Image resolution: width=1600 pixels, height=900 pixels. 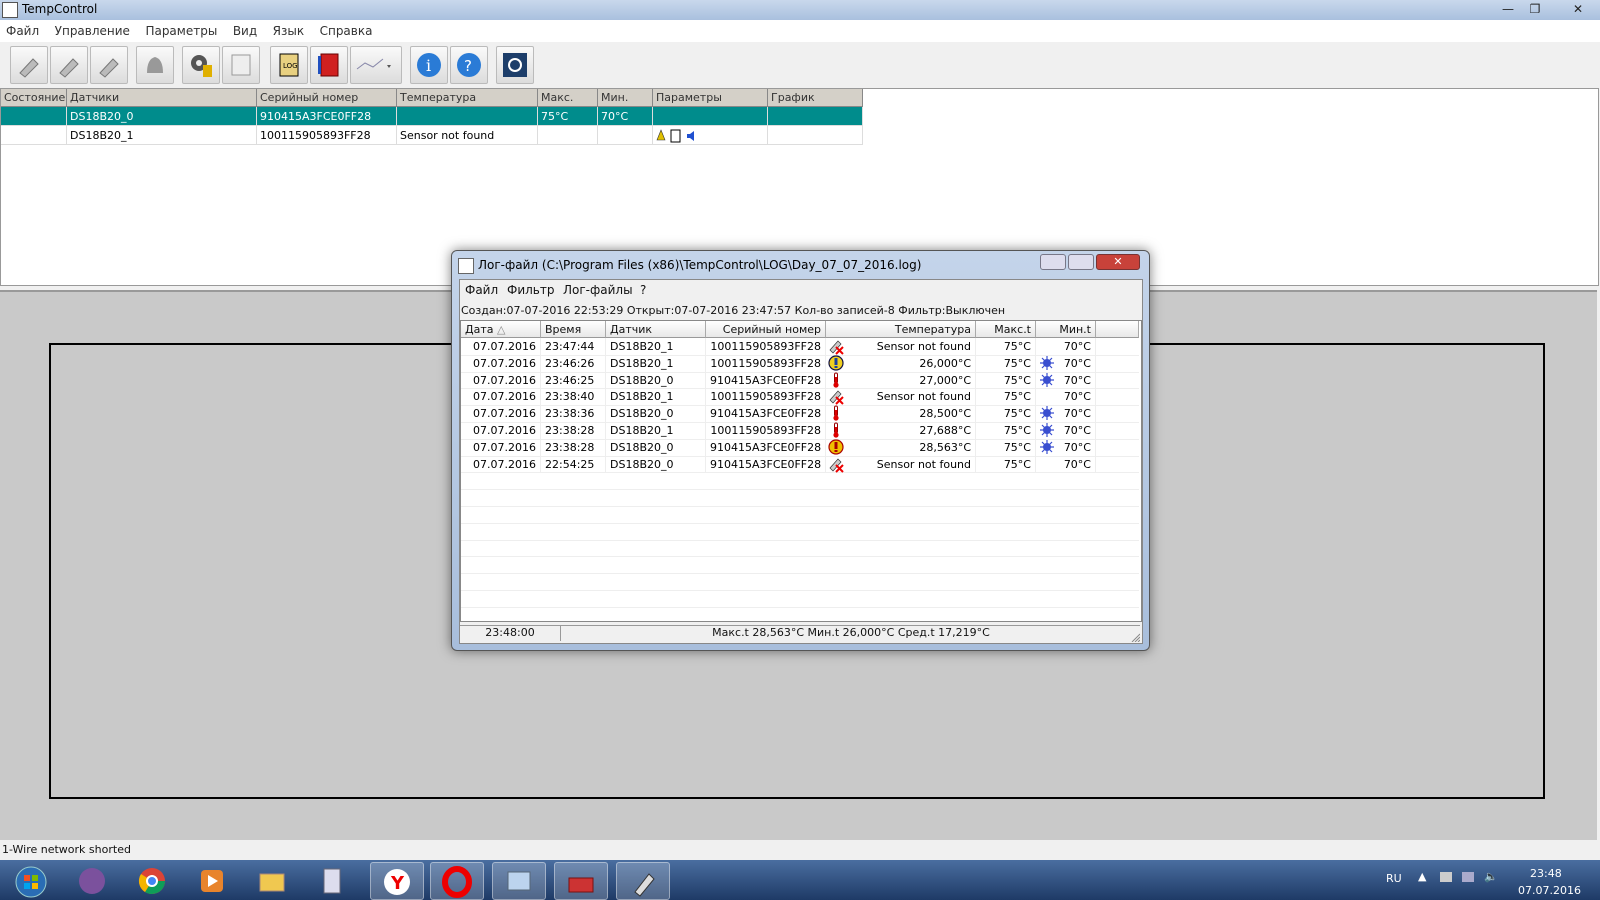 What do you see at coordinates (581, 881) in the screenshot?
I see `toolbox-icon` at bounding box center [581, 881].